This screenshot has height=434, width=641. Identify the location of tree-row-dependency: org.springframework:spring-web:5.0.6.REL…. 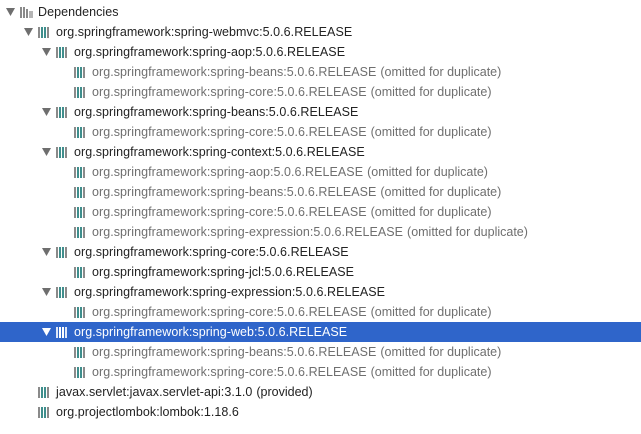
(320, 332).